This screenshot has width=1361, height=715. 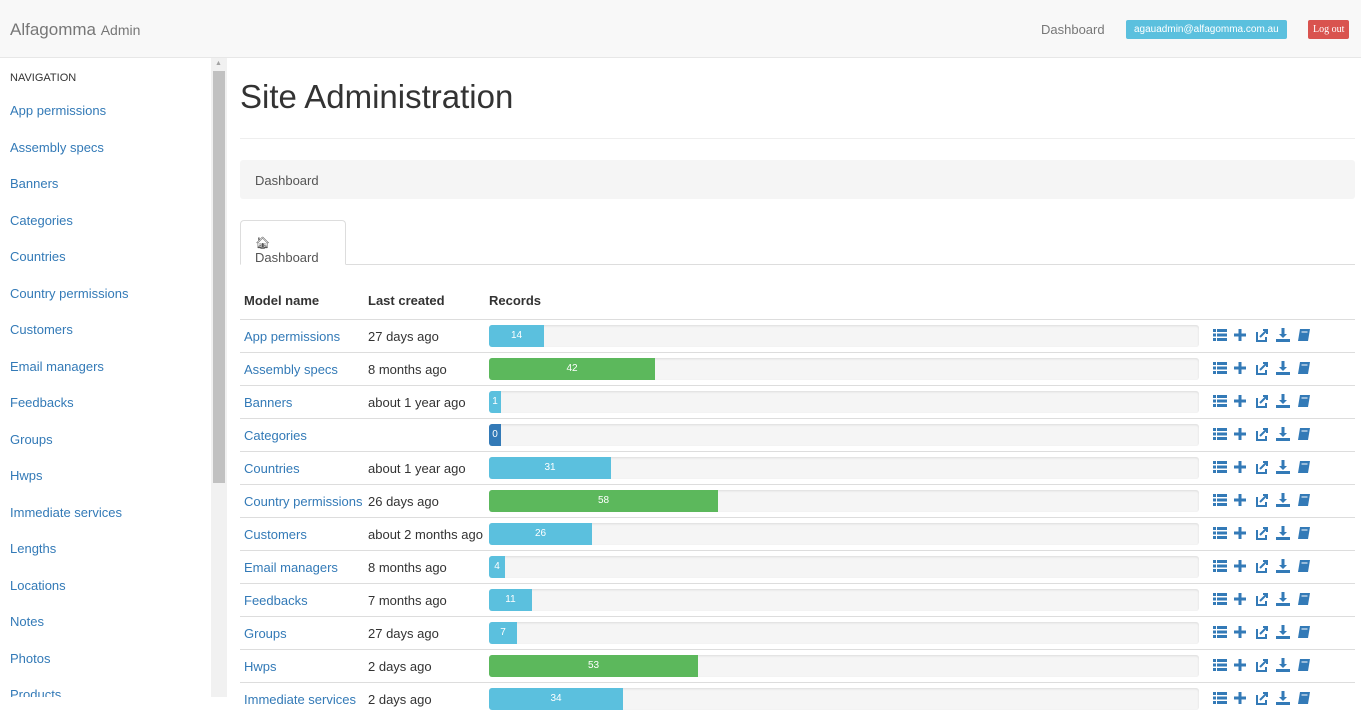 I want to click on model-link: Immediate services, so click(x=300, y=699).